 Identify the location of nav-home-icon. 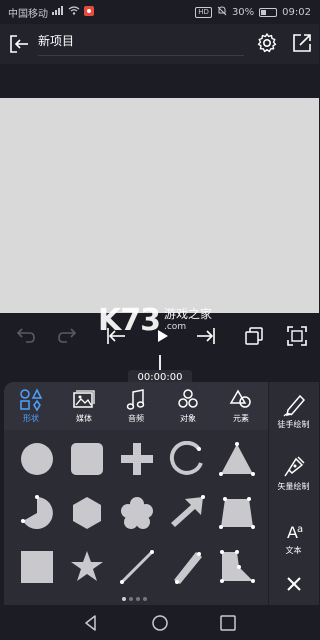
(160, 623).